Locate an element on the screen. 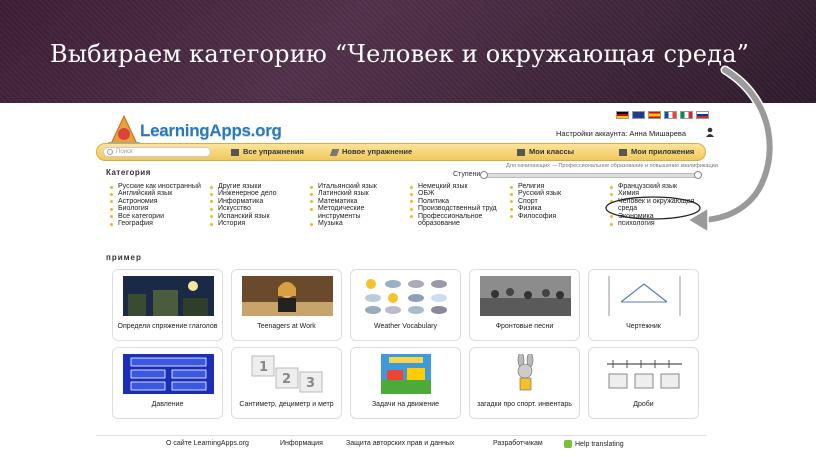  account-settings-link: Настройки аккаунта: Анна Мишарева is located at coordinates (621, 133).